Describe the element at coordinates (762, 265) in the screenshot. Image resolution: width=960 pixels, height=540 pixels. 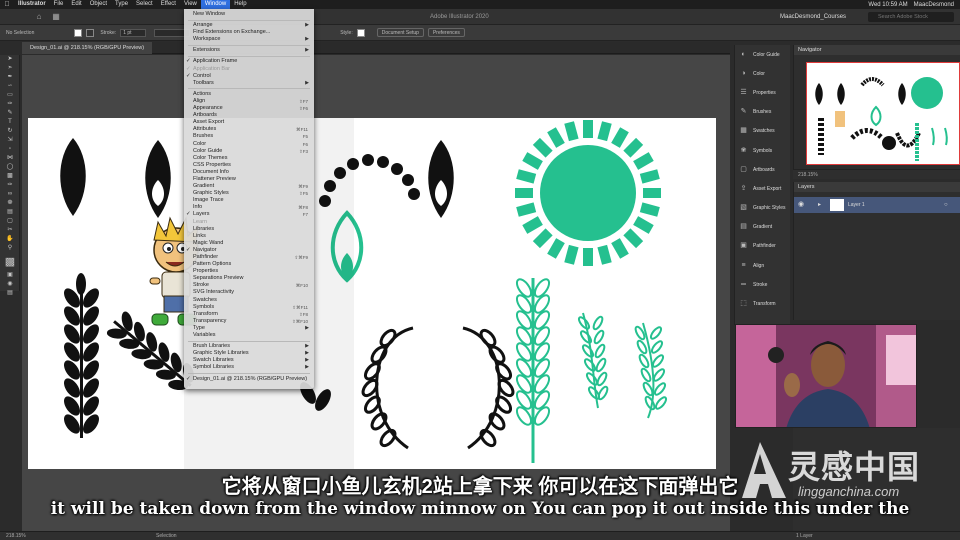
I see `dock-item-align: ≡ Align` at that location.